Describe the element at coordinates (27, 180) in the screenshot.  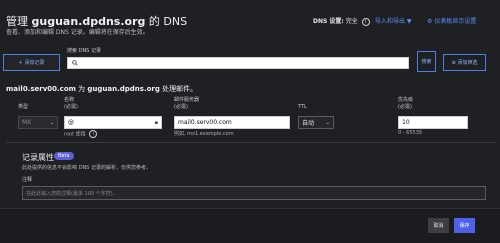
I see `note-label: 注释` at that location.